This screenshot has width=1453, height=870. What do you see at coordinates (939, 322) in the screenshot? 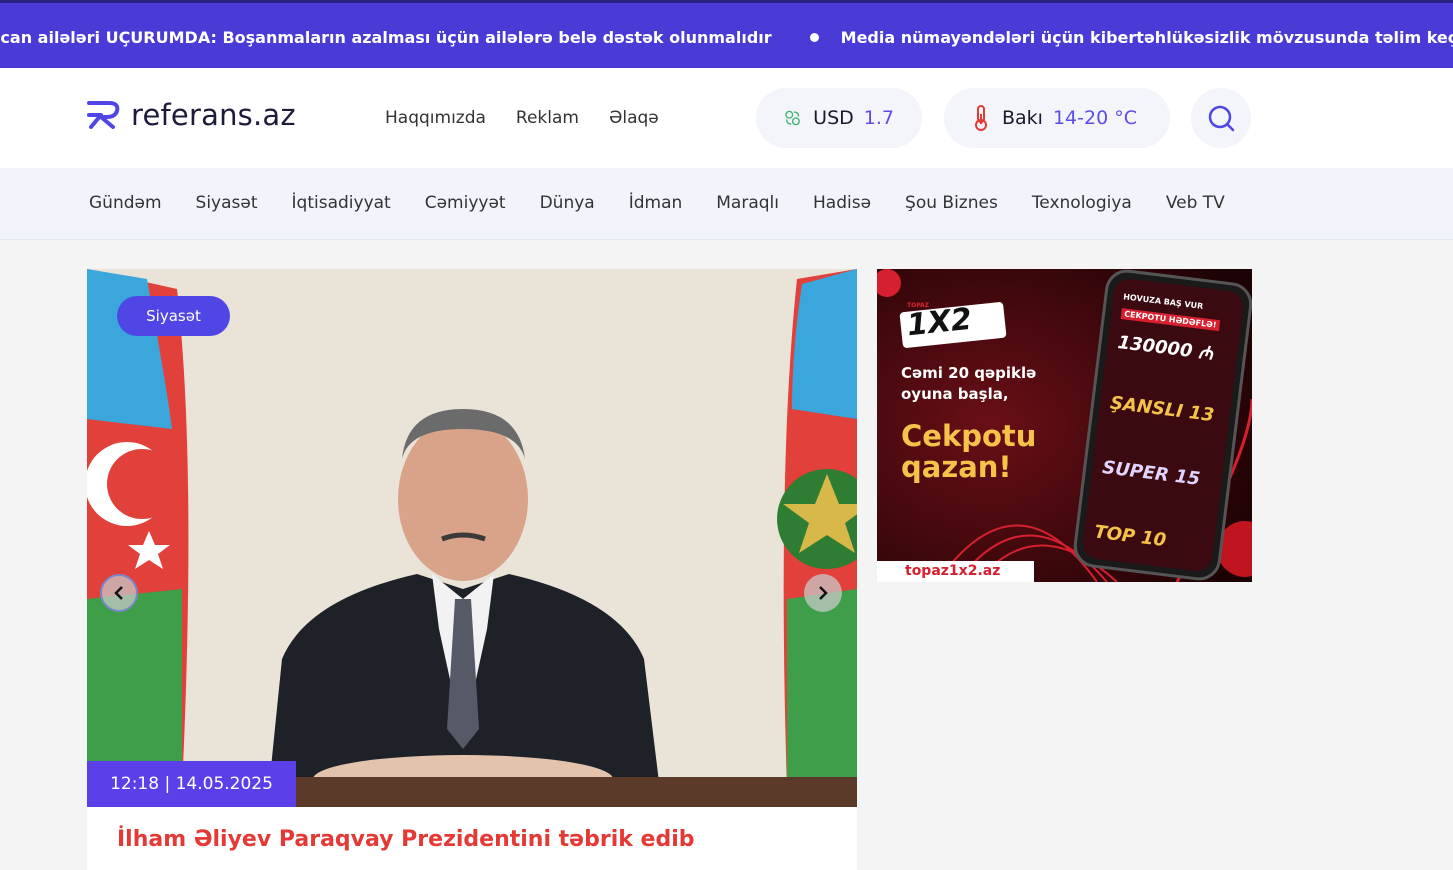
I see `ad-brand-logo: 1X2` at bounding box center [939, 322].